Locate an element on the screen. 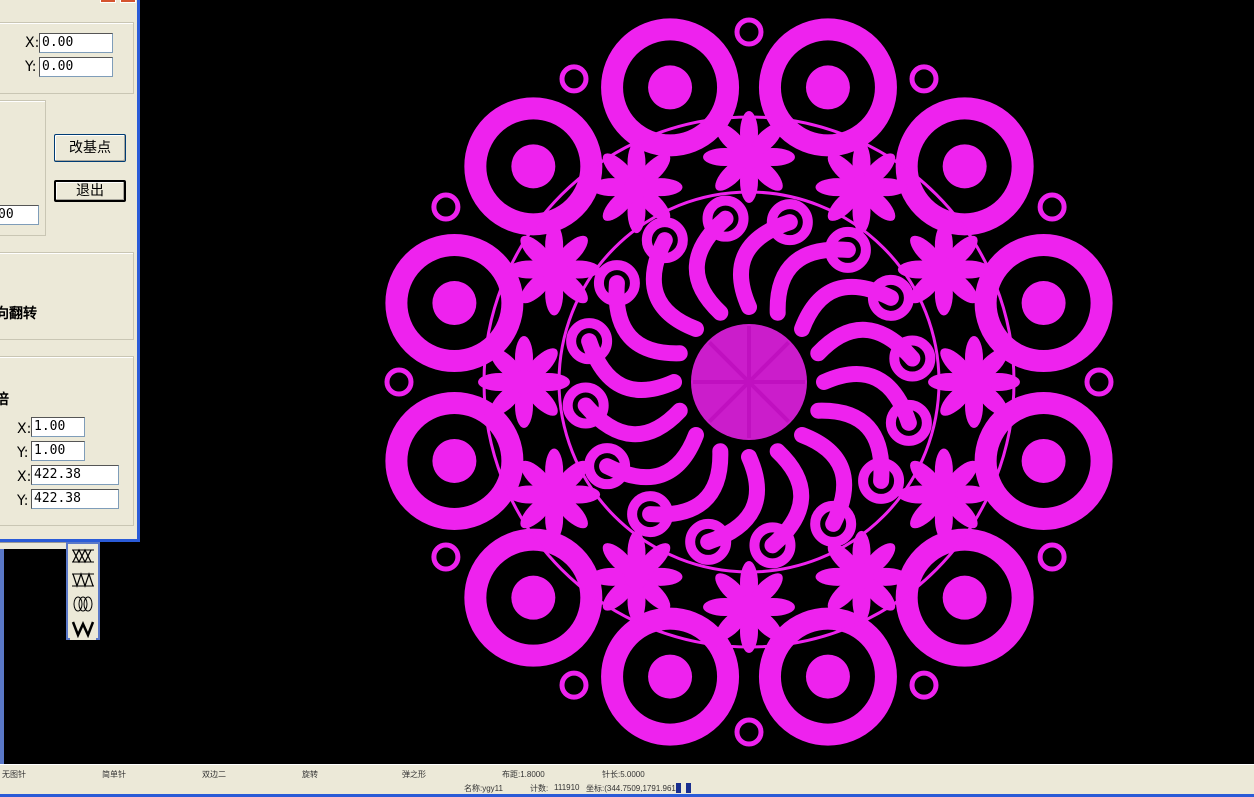 This screenshot has width=1254, height=797. scale-x-field: 1.00 is located at coordinates (58, 427).